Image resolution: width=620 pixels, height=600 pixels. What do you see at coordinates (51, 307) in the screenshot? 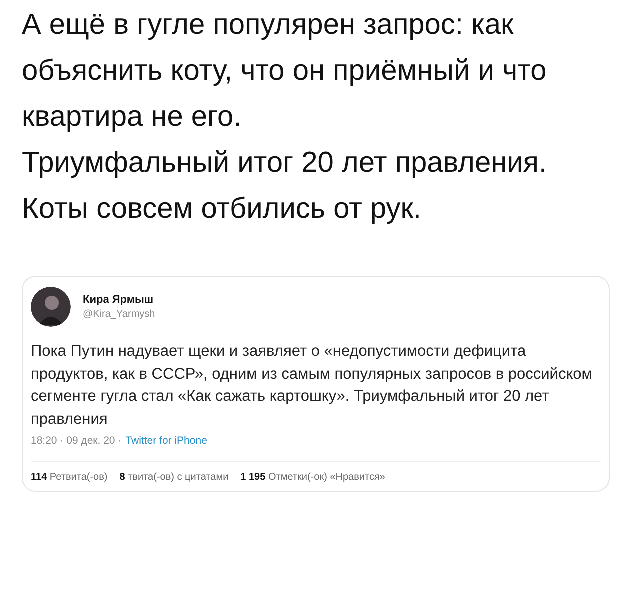
I see `avatar-icon` at bounding box center [51, 307].